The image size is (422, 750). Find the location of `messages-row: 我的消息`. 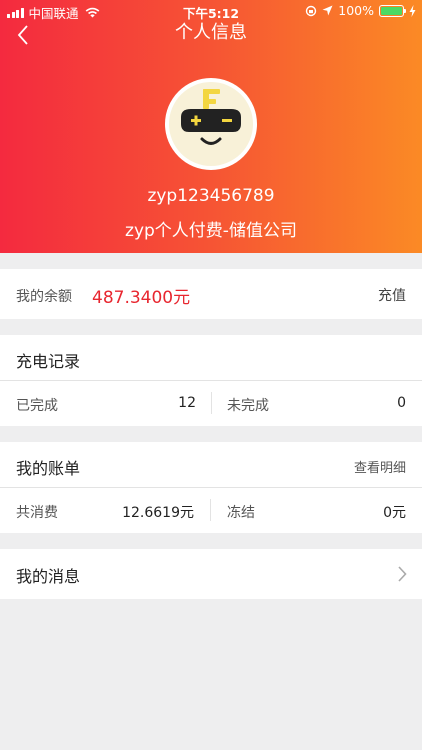

messages-row: 我的消息 is located at coordinates (211, 574).